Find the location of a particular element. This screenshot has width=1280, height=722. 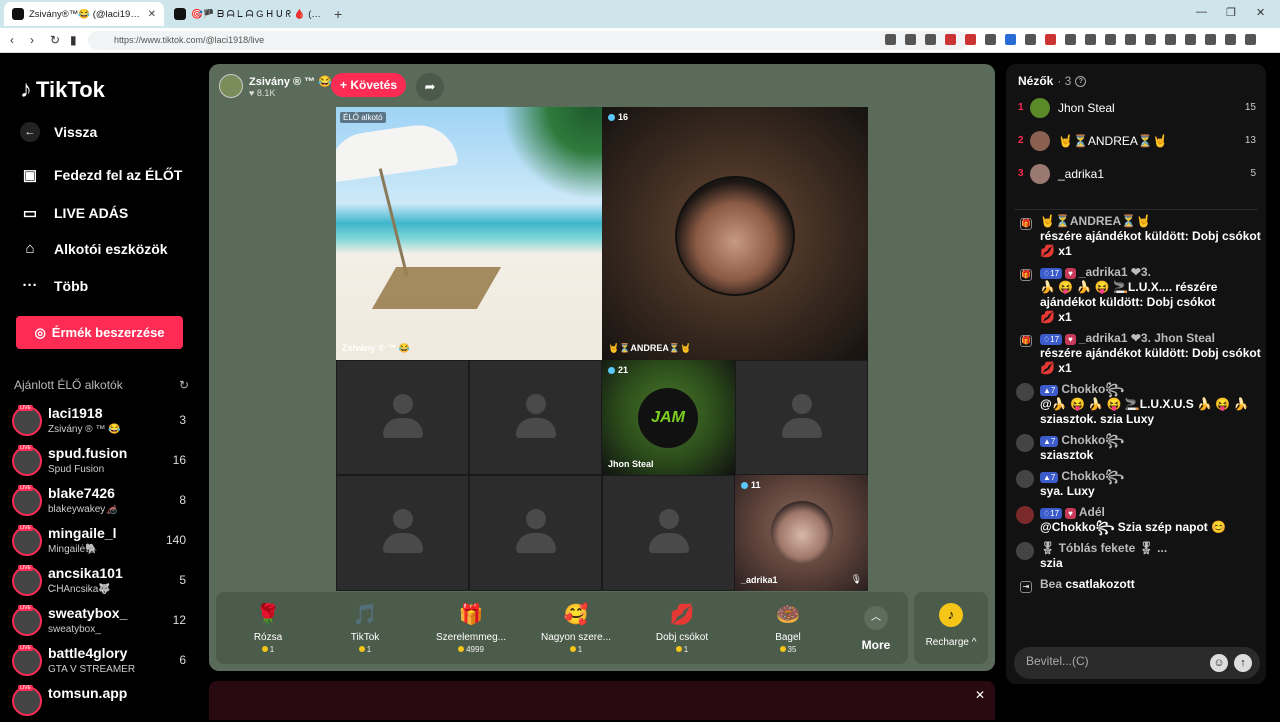

nav-go-live: ▭ LIVE ADÁS is located at coordinates (74, 213).